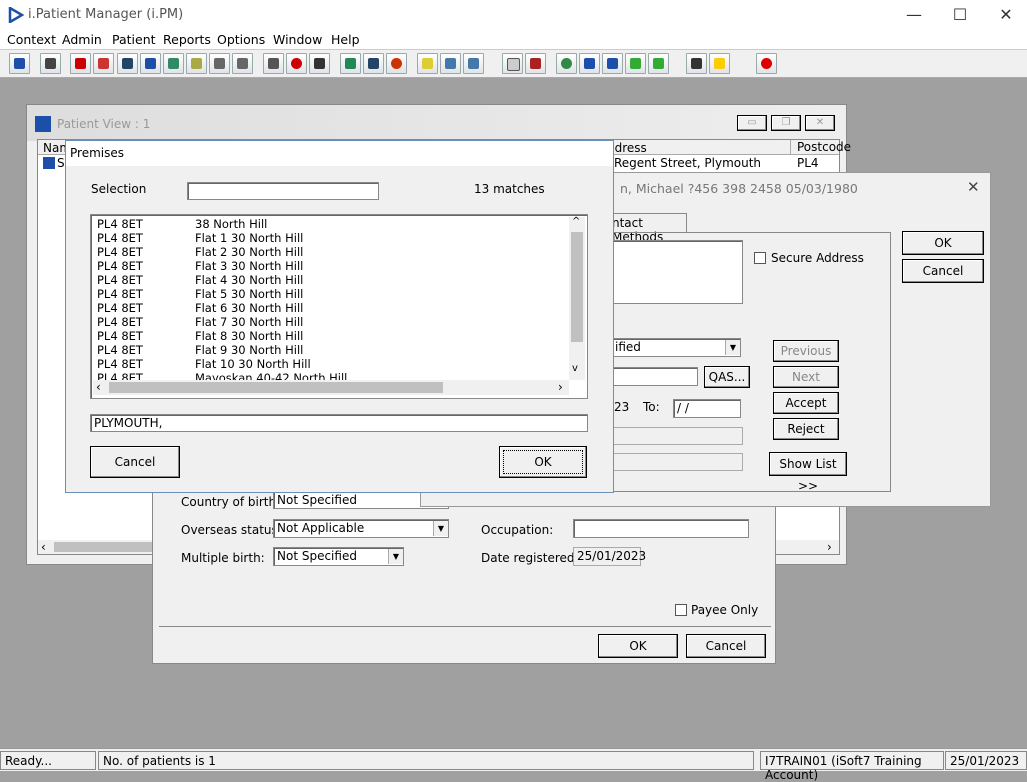 This screenshot has width=1027, height=782. I want to click on premises-postcode: PL4 8ET, so click(120, 375).